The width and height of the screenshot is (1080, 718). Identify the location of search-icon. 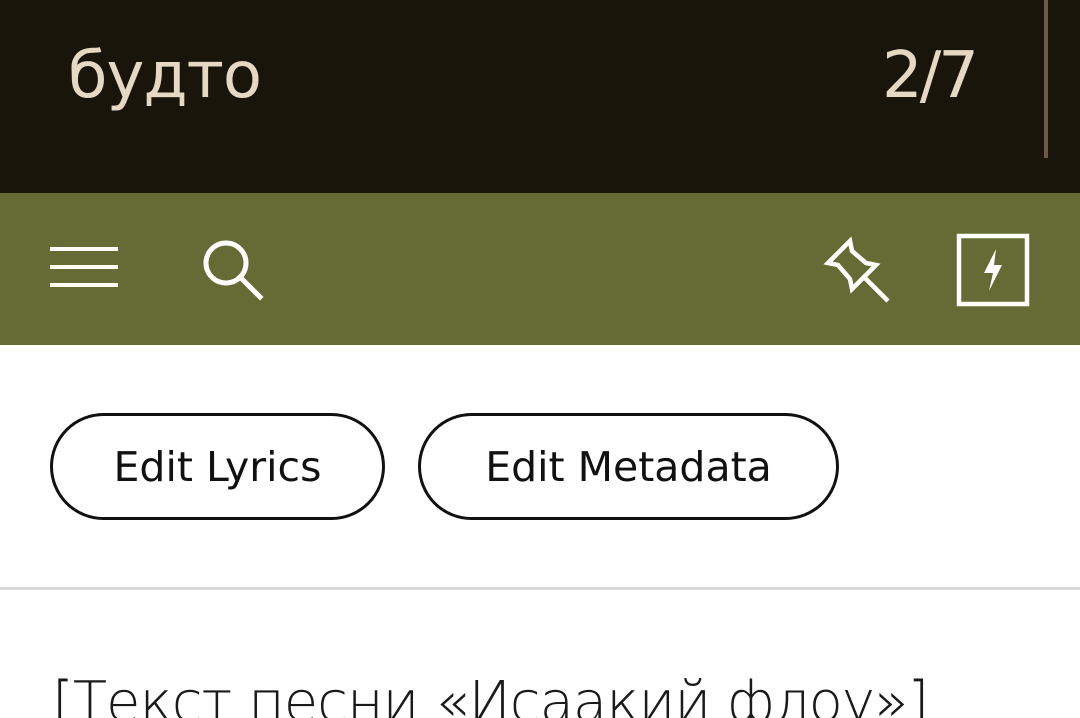
(233, 270).